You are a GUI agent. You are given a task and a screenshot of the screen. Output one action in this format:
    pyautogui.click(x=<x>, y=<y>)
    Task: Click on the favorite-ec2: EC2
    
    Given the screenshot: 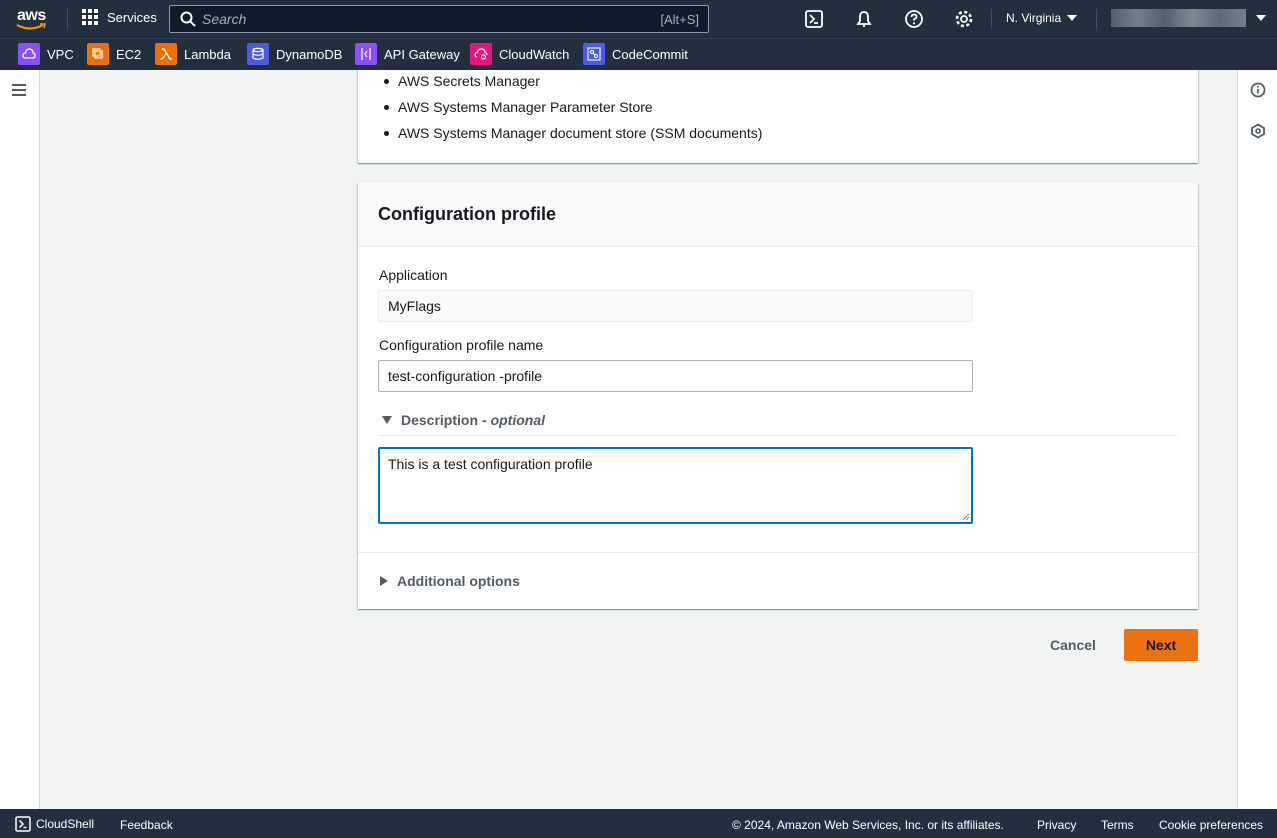 What is the action you would take?
    pyautogui.click(x=114, y=54)
    